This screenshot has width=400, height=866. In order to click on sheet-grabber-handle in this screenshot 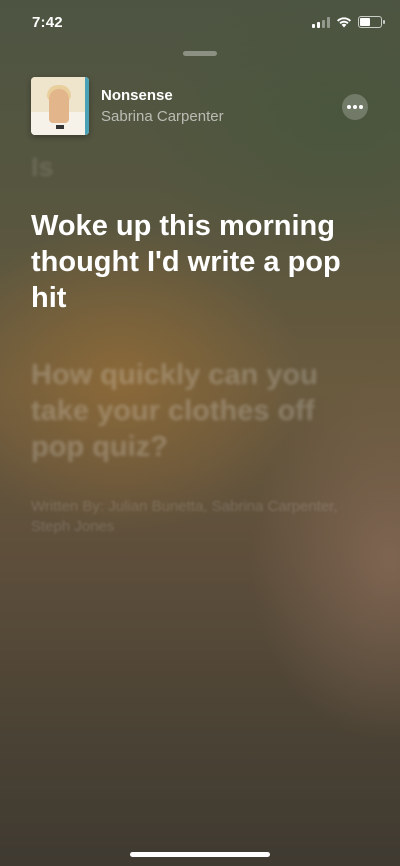, I will do `click(200, 53)`.